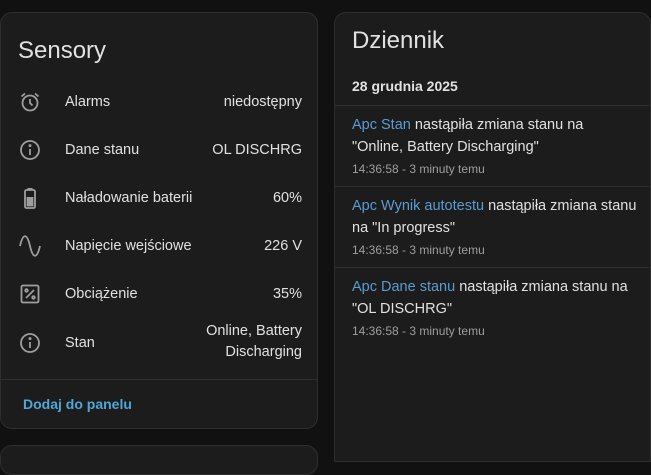  I want to click on sensor-value: OL DISCHRG, so click(257, 150).